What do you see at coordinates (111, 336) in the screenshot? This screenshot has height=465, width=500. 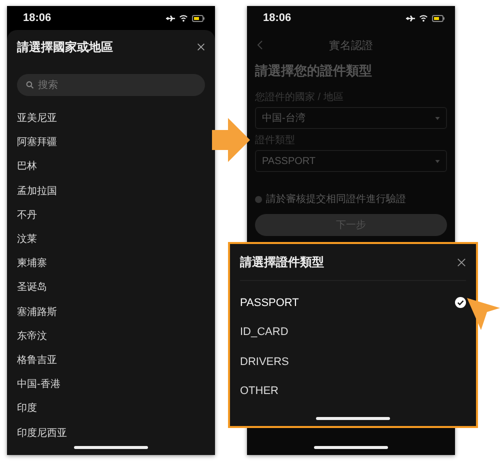 I see `country-item: 东帝汶` at bounding box center [111, 336].